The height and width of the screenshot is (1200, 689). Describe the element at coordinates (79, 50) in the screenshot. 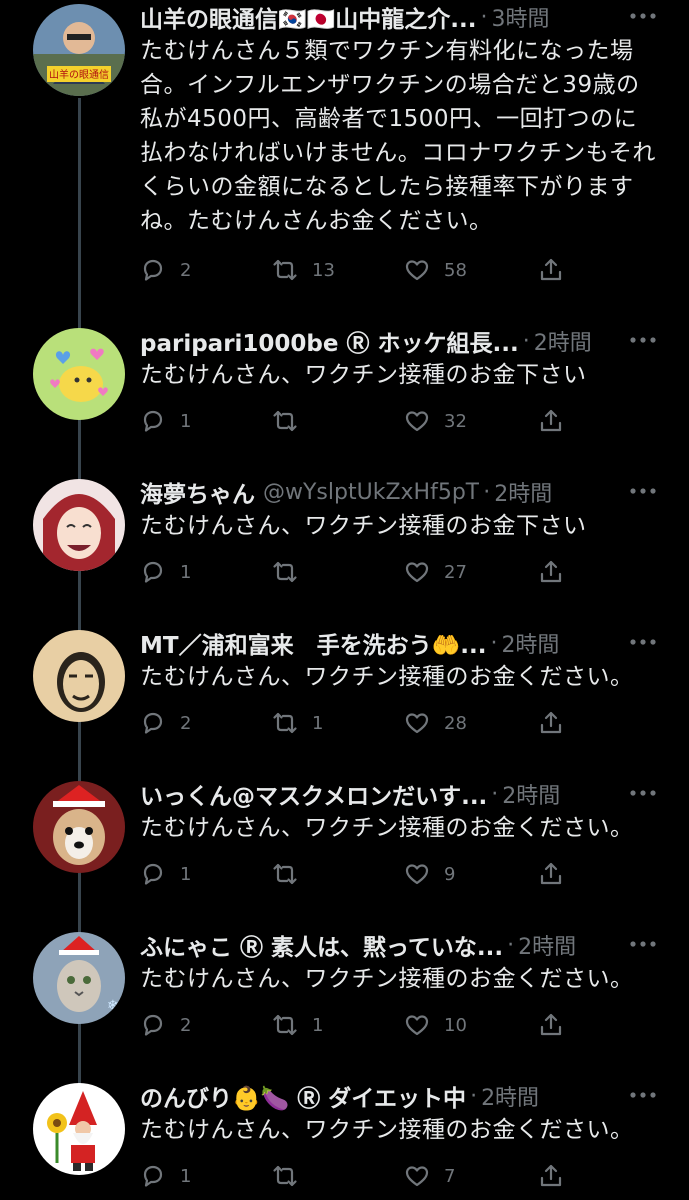

I see `avatar: 山羊の眼通信` at that location.